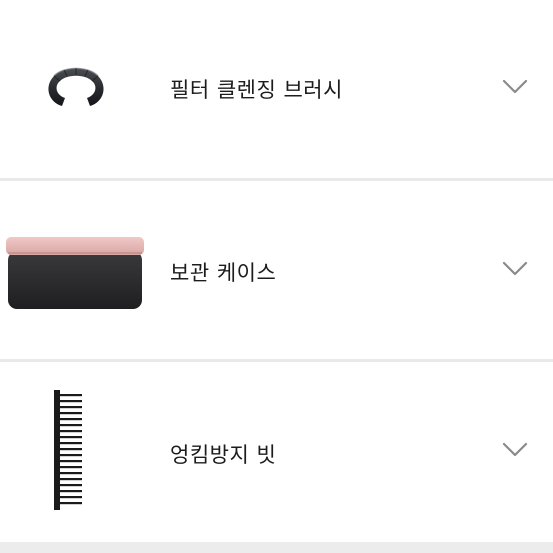 The height and width of the screenshot is (553, 553). I want to click on storage-case-icon, so click(75, 273).